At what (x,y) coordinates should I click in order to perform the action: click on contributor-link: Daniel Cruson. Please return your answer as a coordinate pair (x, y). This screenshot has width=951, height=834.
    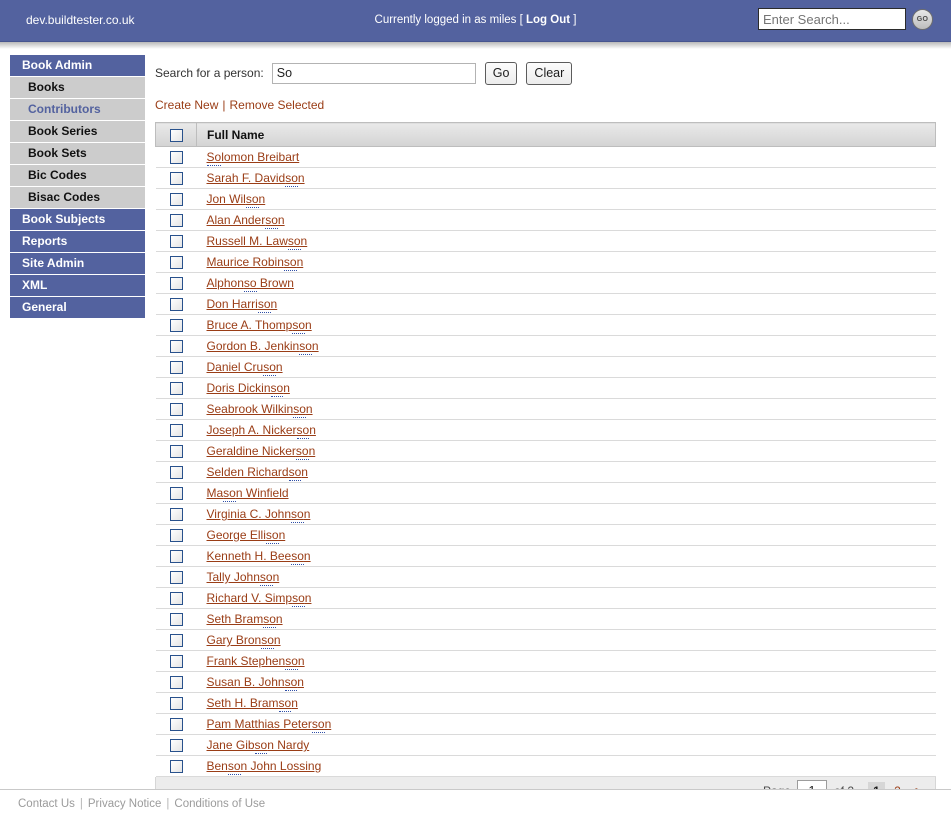
    Looking at the image, I should click on (245, 368).